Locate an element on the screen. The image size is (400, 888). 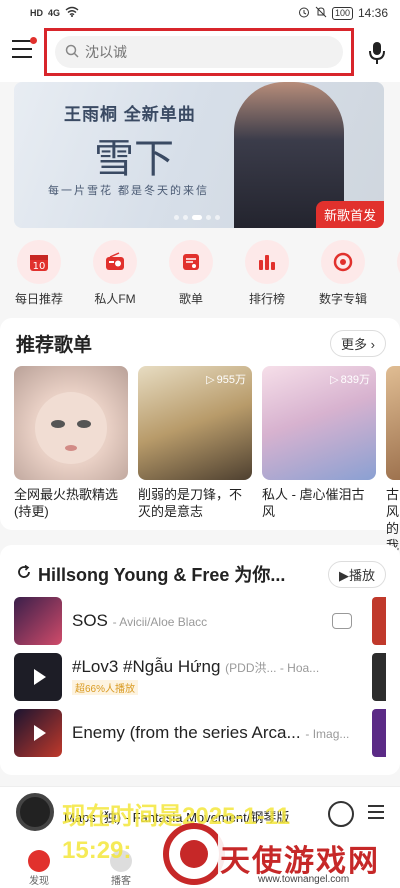
playlist-card: 古风的我 is located at coordinates (393, 460).